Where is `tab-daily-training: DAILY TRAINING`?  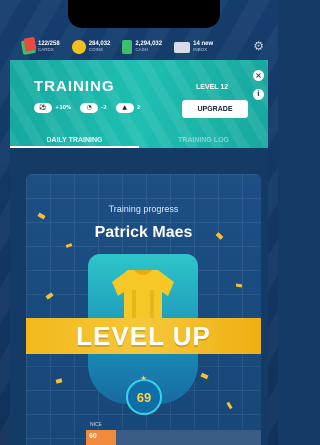
tab-daily-training: DAILY TRAINING is located at coordinates (74, 141).